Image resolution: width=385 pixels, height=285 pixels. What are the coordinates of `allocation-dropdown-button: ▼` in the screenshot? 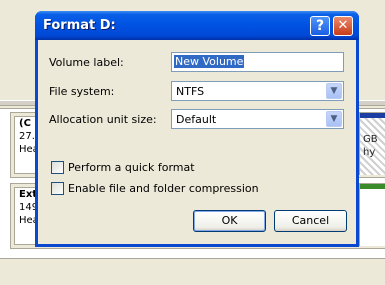 It's located at (334, 119).